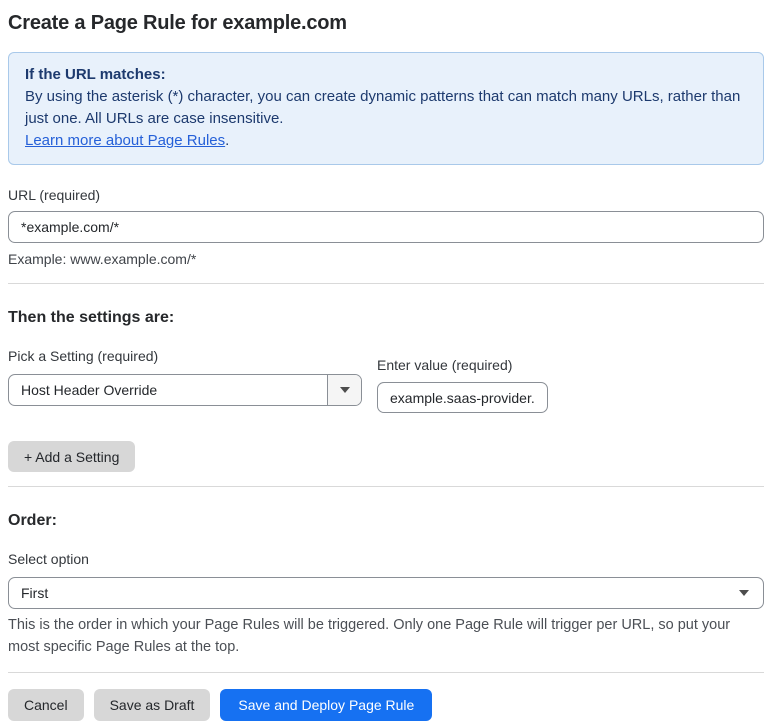 This screenshot has width=772, height=721. What do you see at coordinates (48, 559) in the screenshot?
I see `order-select-label: Select option` at bounding box center [48, 559].